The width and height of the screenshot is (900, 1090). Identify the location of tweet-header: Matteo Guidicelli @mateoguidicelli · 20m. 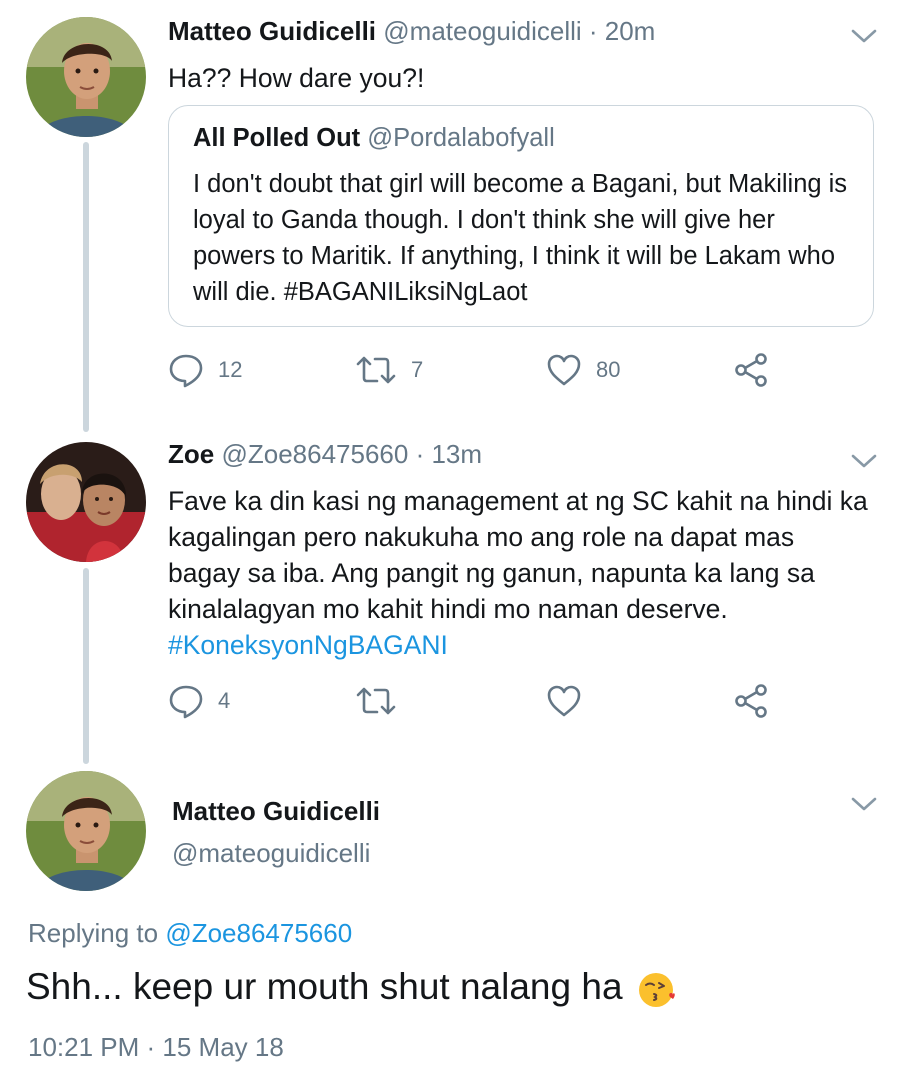
(411, 31).